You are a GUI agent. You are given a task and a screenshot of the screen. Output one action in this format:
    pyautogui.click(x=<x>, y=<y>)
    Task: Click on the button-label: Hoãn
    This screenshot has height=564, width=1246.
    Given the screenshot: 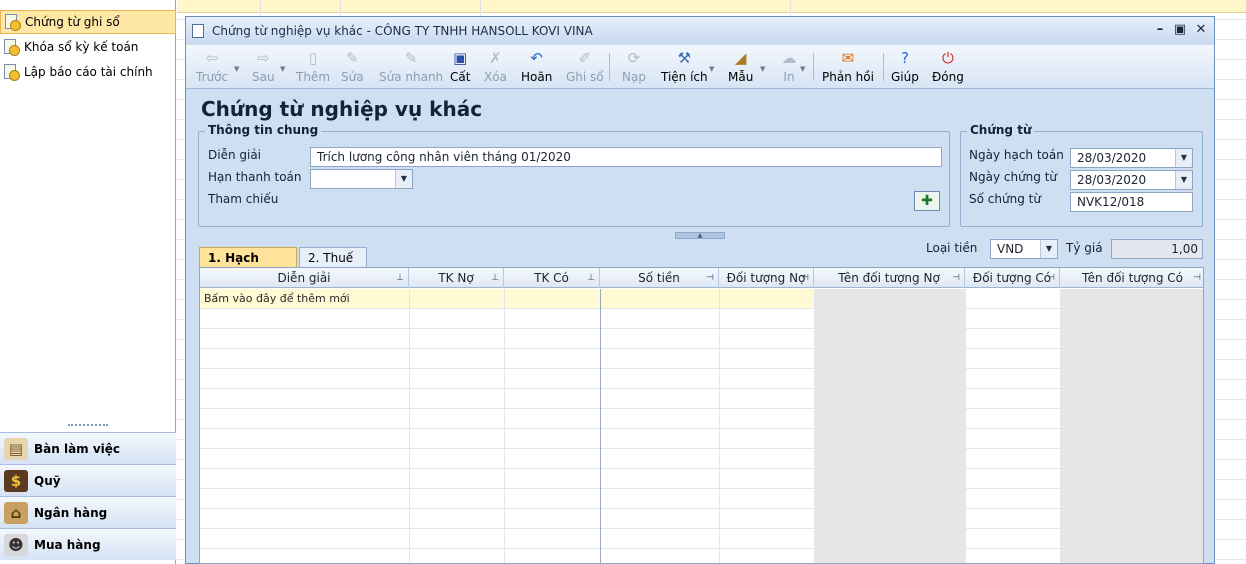 What is the action you would take?
    pyautogui.click(x=537, y=77)
    